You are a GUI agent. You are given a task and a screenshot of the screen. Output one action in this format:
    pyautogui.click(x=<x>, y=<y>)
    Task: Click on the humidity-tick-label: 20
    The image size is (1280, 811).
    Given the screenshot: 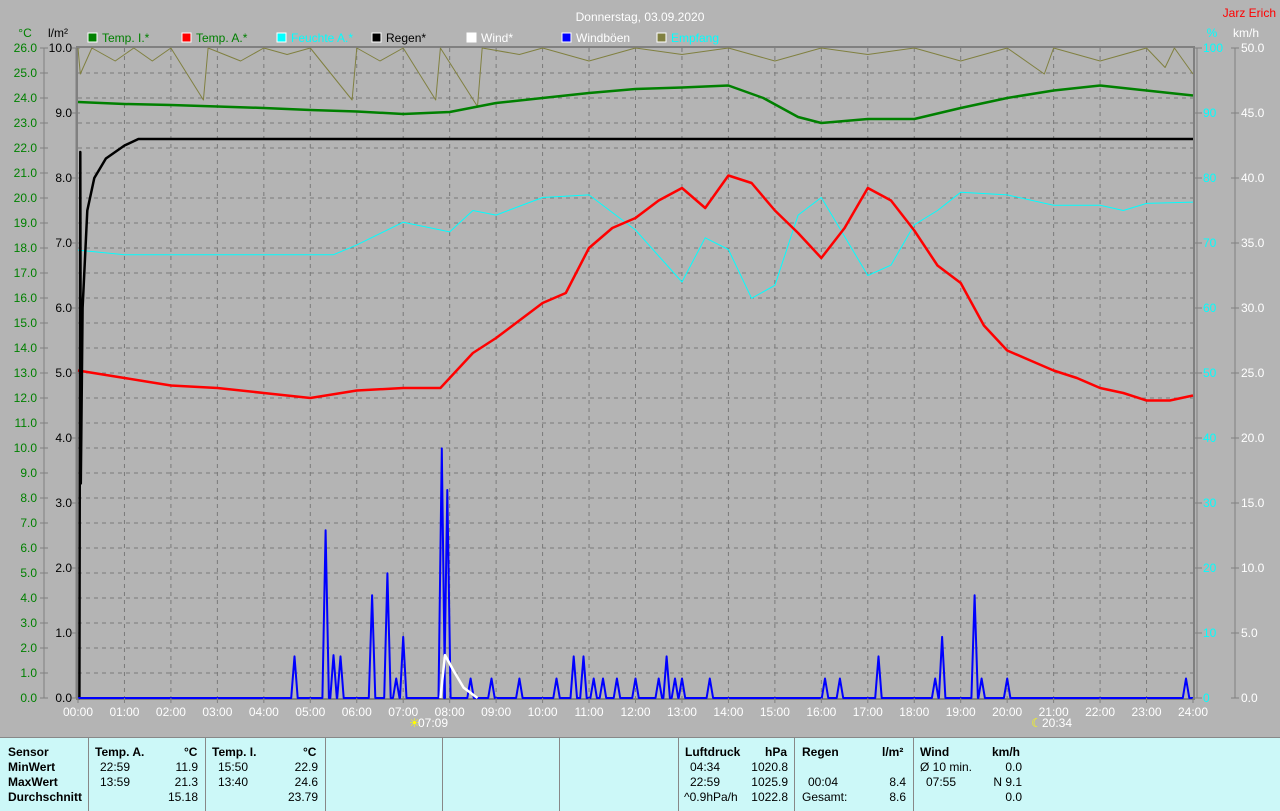 What is the action you would take?
    pyautogui.click(x=1210, y=568)
    